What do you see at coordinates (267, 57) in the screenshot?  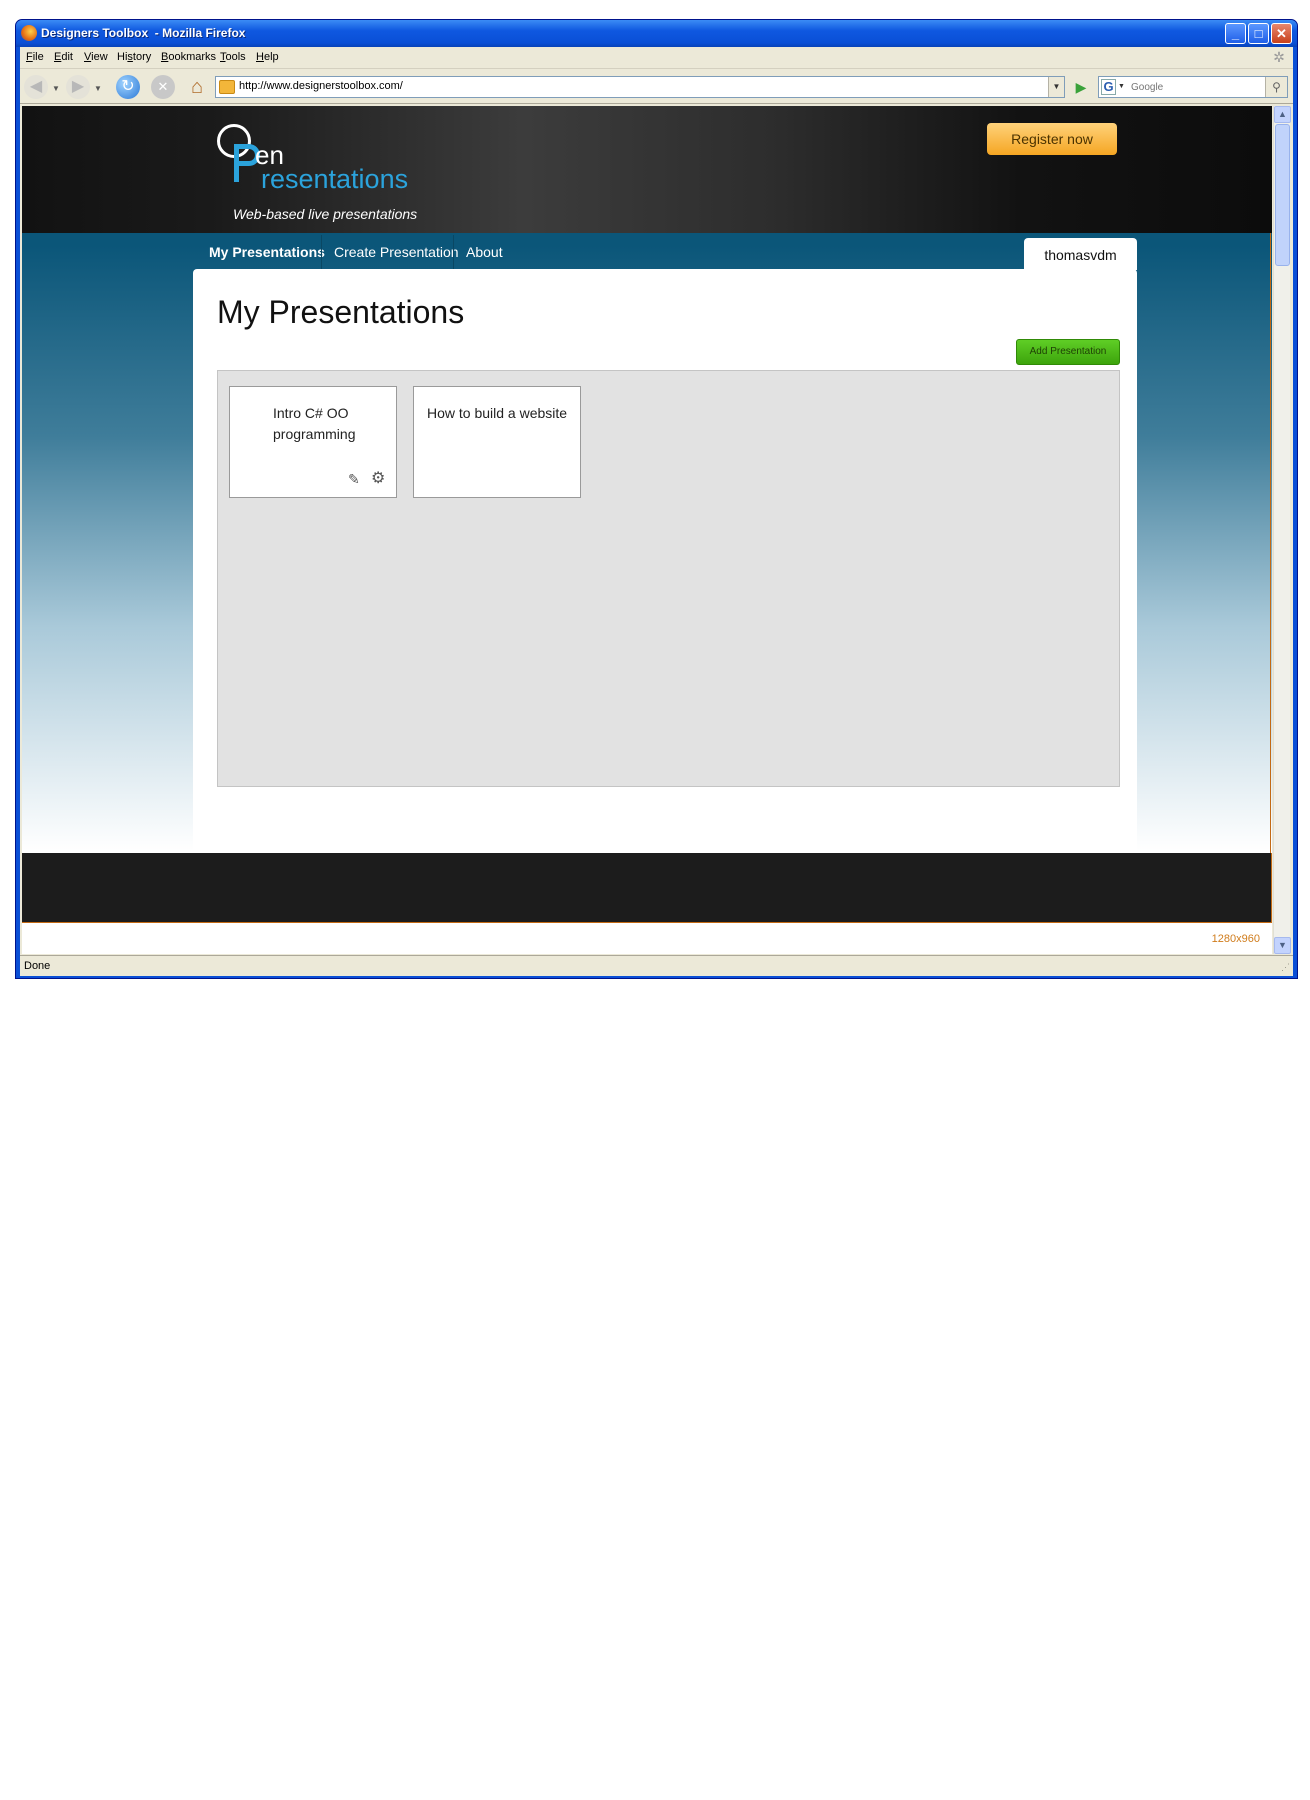 I see `menu-help: Help` at bounding box center [267, 57].